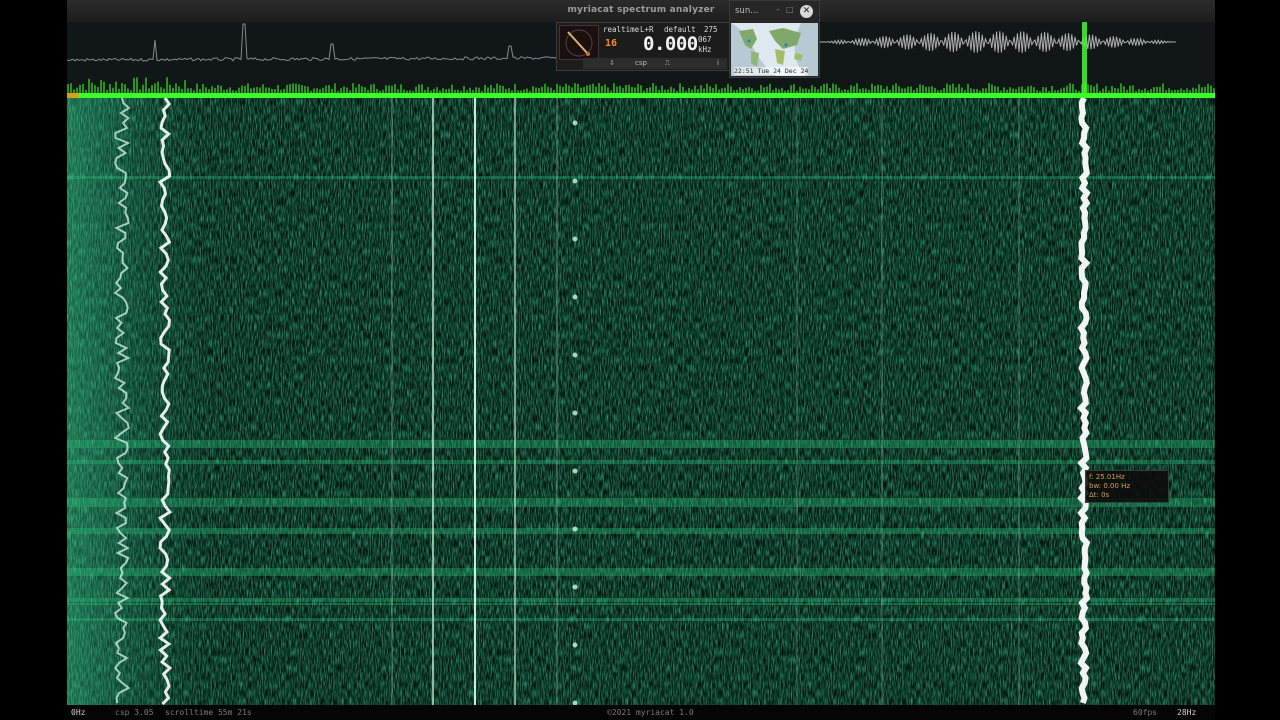 This screenshot has width=1280, height=720. What do you see at coordinates (711, 29) in the screenshot?
I see `count-label: 275` at bounding box center [711, 29].